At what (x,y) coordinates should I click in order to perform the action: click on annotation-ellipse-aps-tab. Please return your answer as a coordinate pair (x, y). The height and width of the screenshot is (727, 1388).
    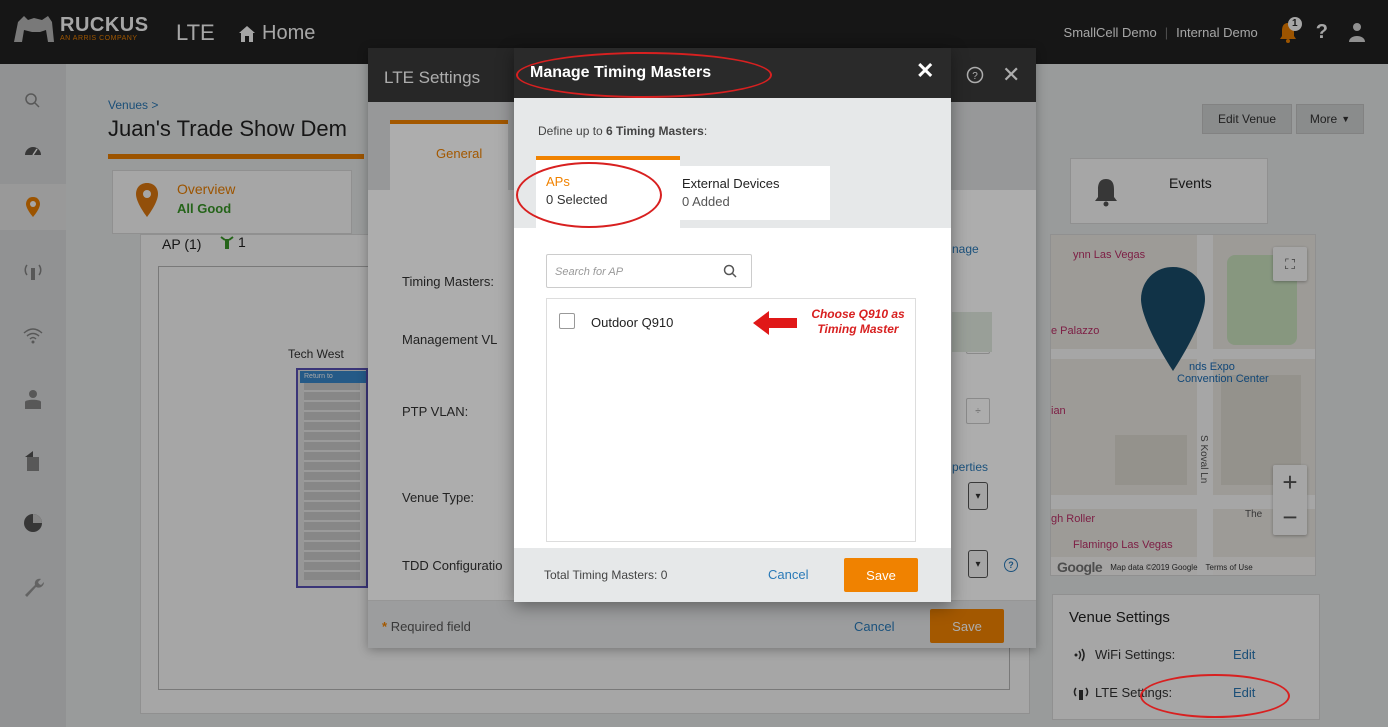
    Looking at the image, I should click on (589, 195).